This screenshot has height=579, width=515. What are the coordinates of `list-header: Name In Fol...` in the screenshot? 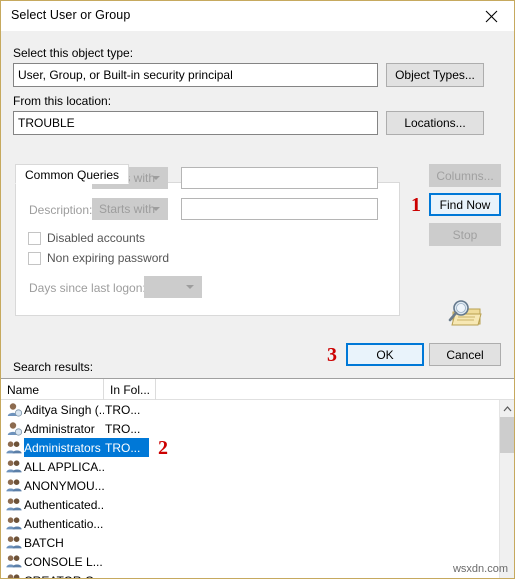 It's located at (257, 389).